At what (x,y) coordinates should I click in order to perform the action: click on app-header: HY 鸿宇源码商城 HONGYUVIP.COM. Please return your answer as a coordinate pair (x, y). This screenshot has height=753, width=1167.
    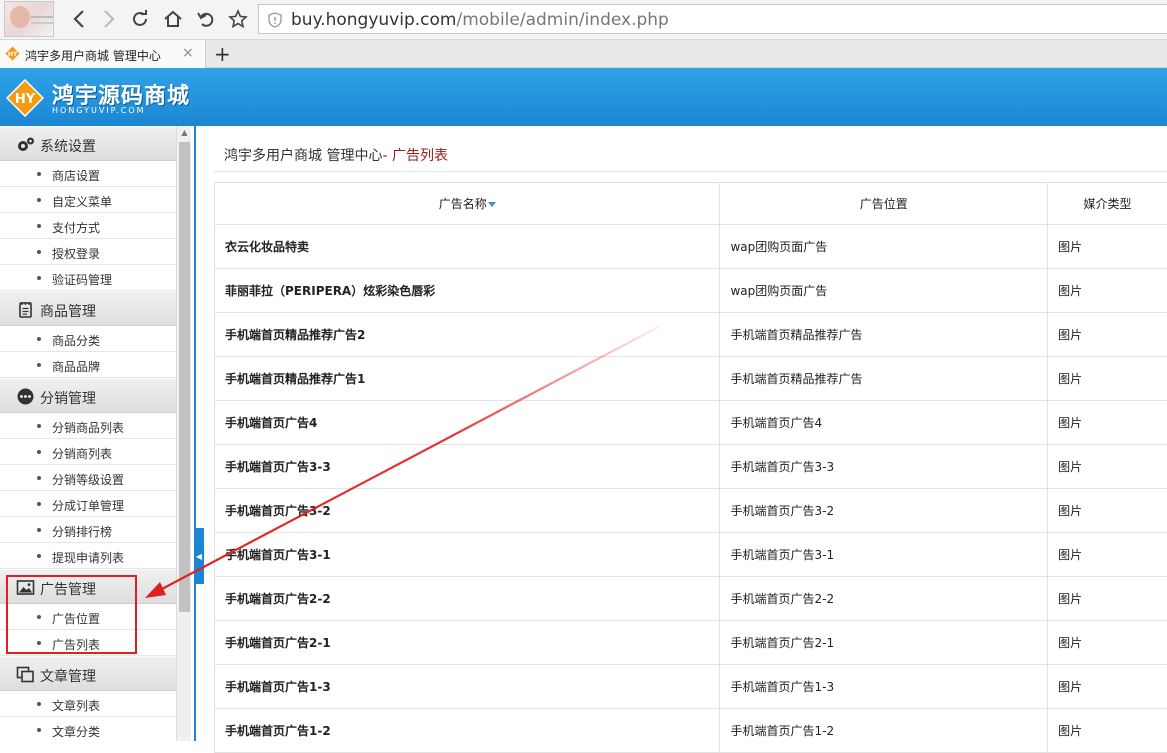
    Looking at the image, I should click on (583, 97).